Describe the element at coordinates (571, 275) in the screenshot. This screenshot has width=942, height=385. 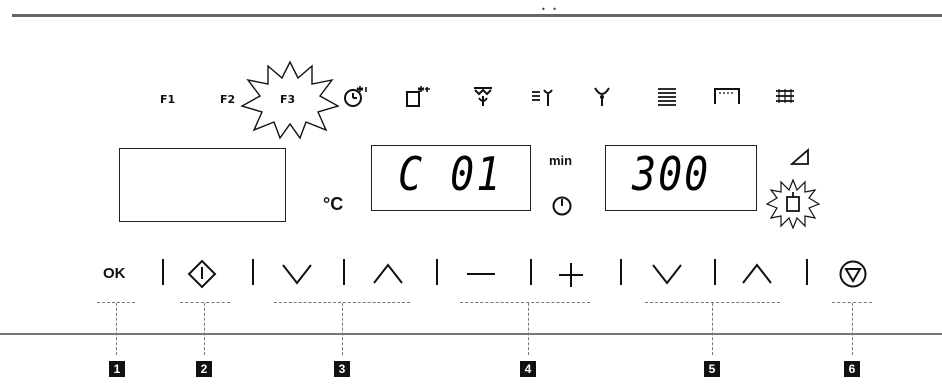
I see `plus-button` at that location.